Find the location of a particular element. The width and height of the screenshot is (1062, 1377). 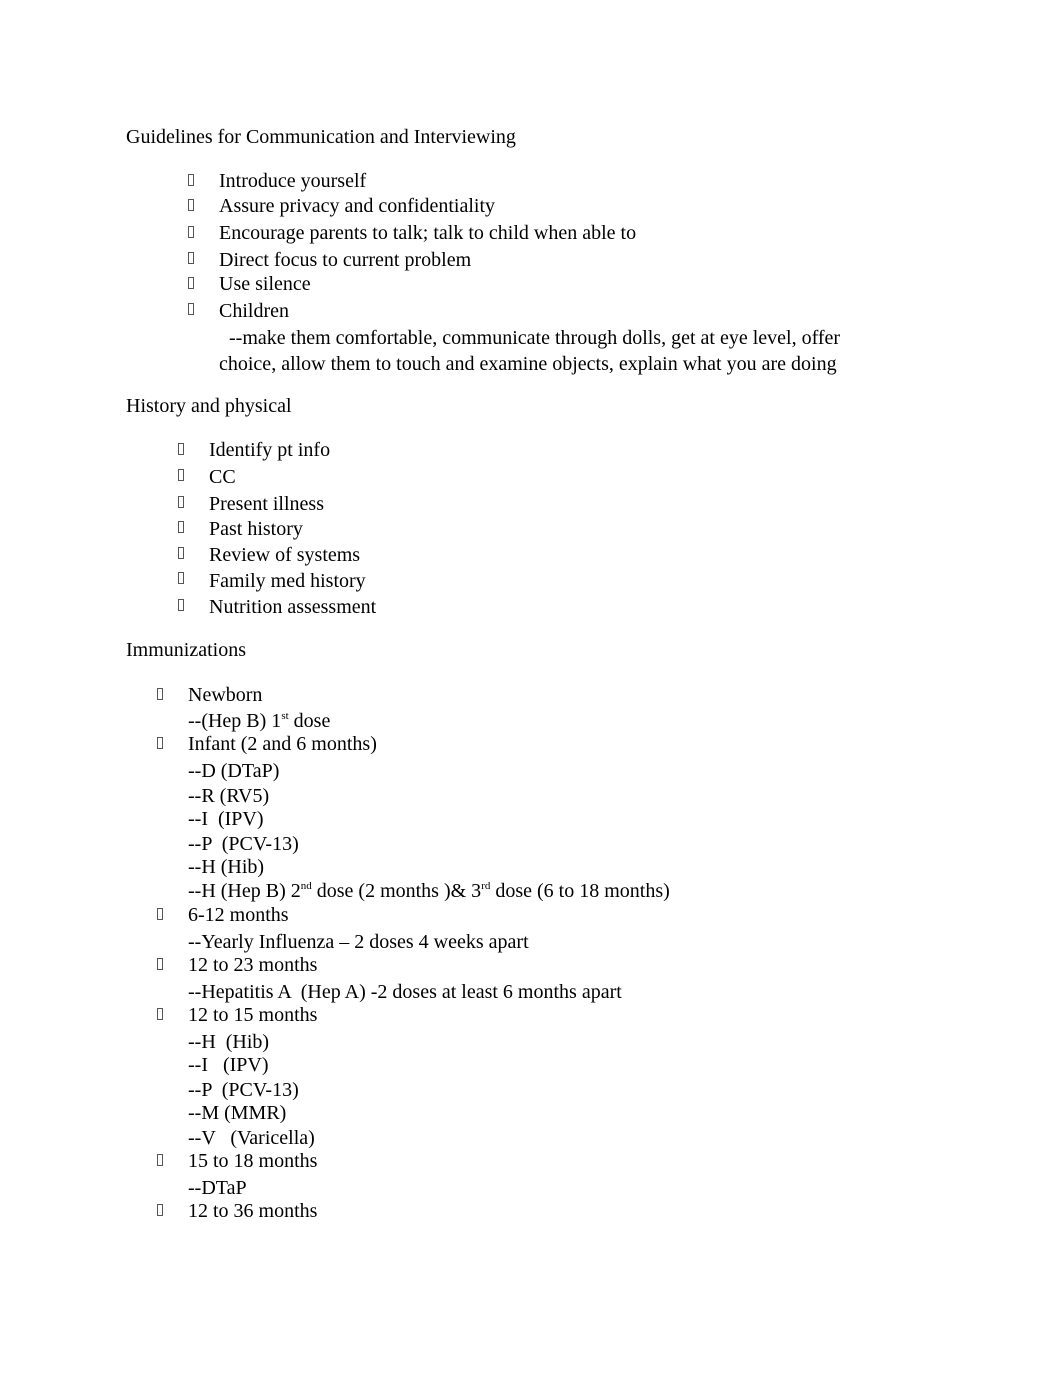

immunization-group-label: Newborn is located at coordinates (225, 695).